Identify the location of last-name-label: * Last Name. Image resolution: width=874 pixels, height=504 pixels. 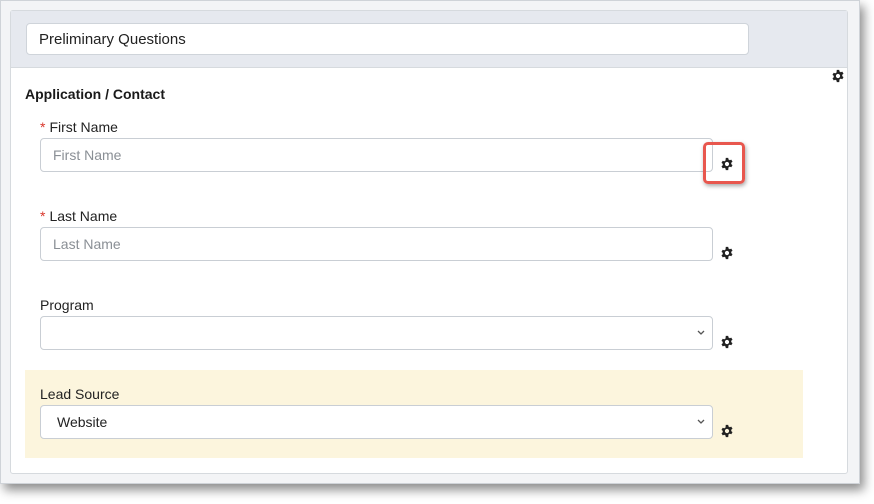
(78, 216).